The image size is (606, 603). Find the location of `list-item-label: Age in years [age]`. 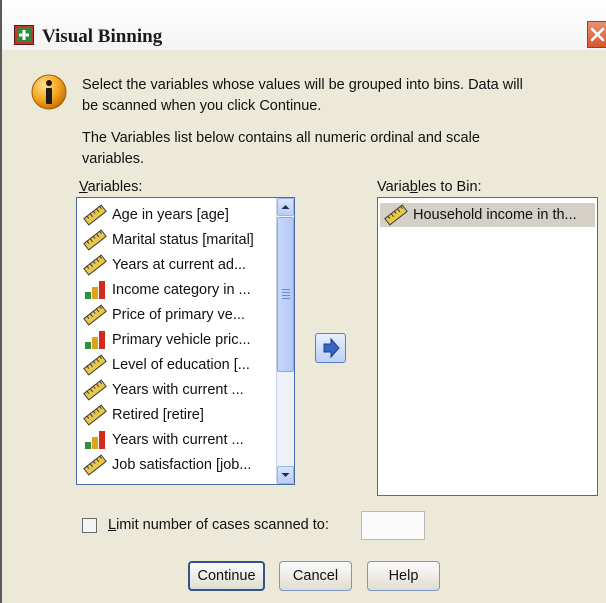

list-item-label: Age in years [age] is located at coordinates (170, 215).